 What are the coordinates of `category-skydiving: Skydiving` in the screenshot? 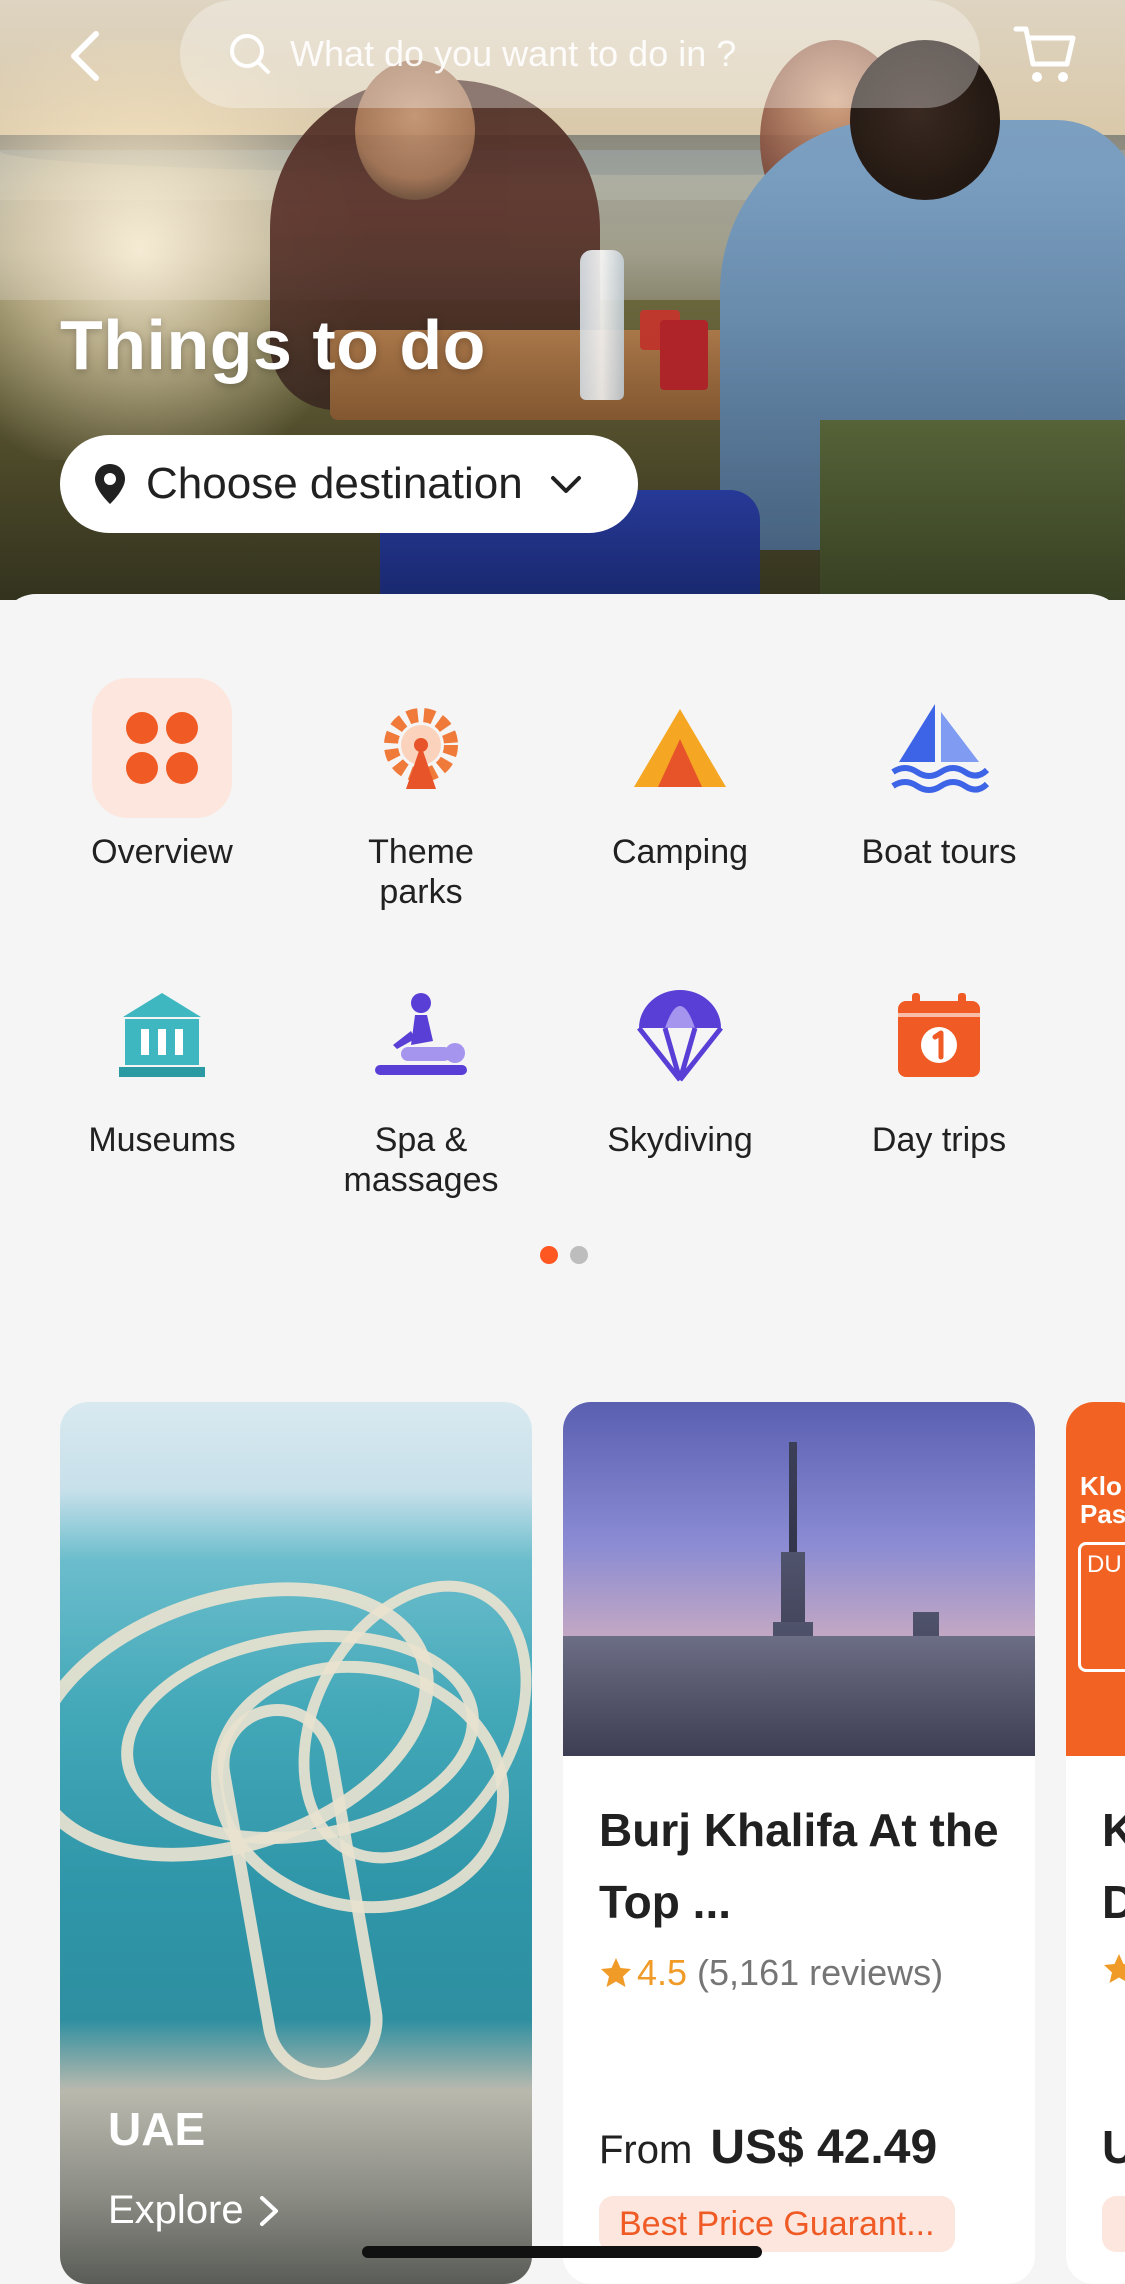 It's located at (680, 1063).